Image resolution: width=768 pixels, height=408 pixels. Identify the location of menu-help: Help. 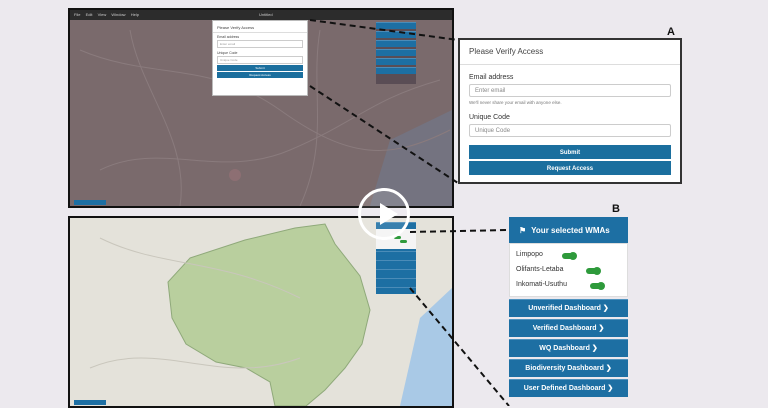
(135, 14).